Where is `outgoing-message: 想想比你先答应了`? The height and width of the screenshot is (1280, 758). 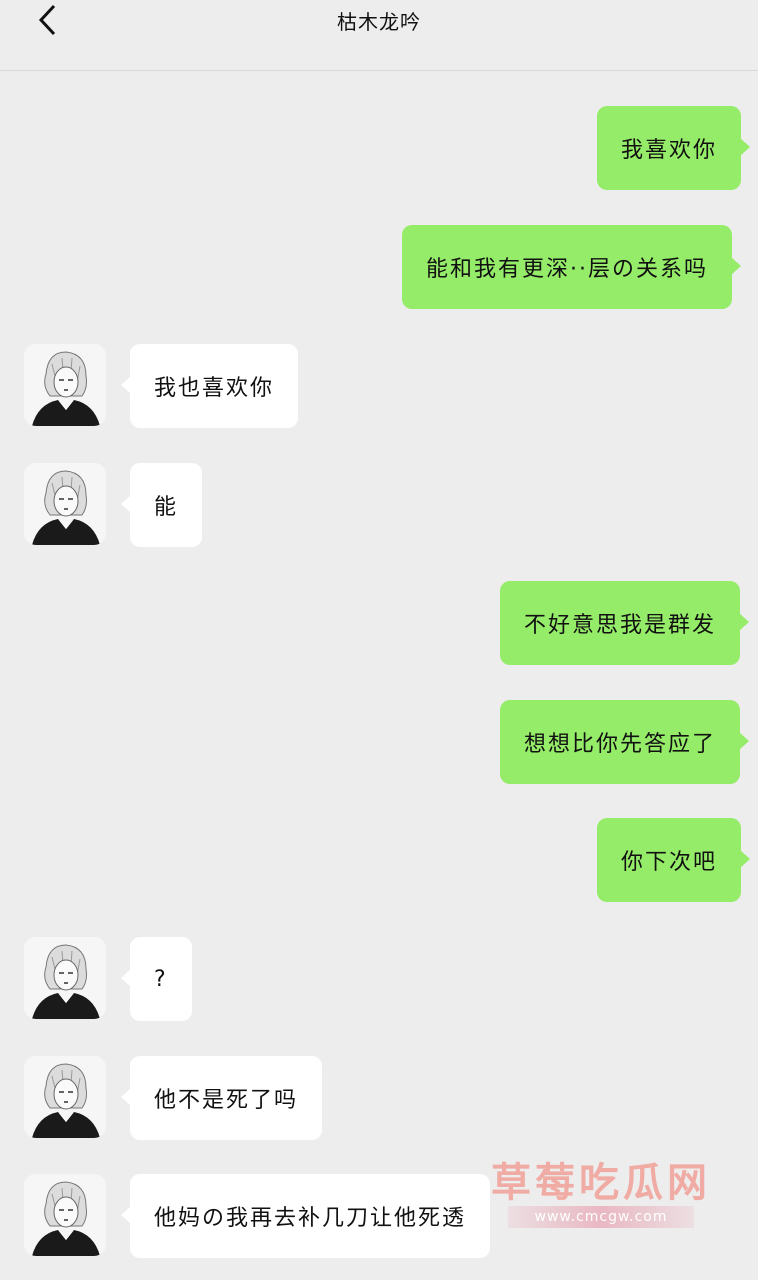 outgoing-message: 想想比你先答应了 is located at coordinates (625, 742).